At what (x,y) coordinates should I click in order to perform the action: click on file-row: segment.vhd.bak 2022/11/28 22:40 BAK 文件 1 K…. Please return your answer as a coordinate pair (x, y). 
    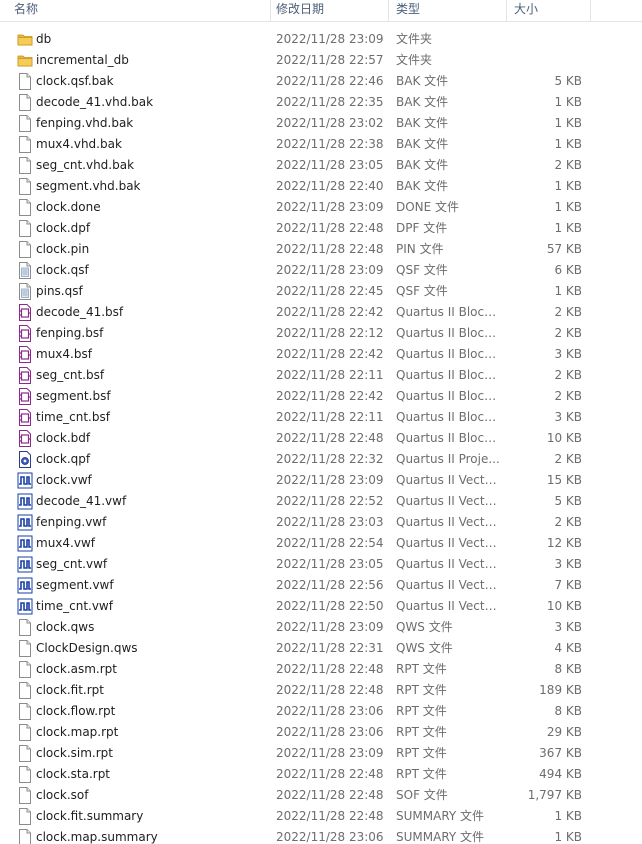
    Looking at the image, I should click on (321, 186).